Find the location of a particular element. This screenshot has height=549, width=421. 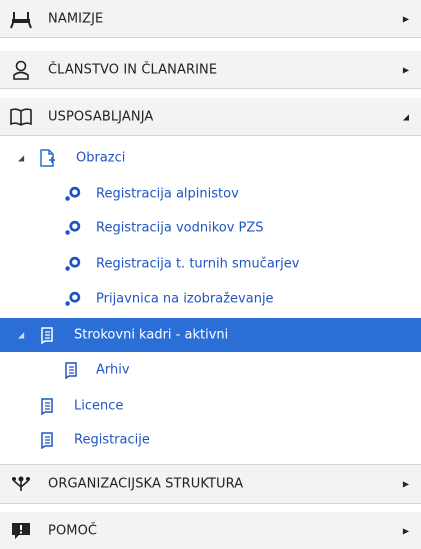

menu-section-clanstvo: ČLANSTVO IN ČLANARINE ▶ is located at coordinates (210, 70).